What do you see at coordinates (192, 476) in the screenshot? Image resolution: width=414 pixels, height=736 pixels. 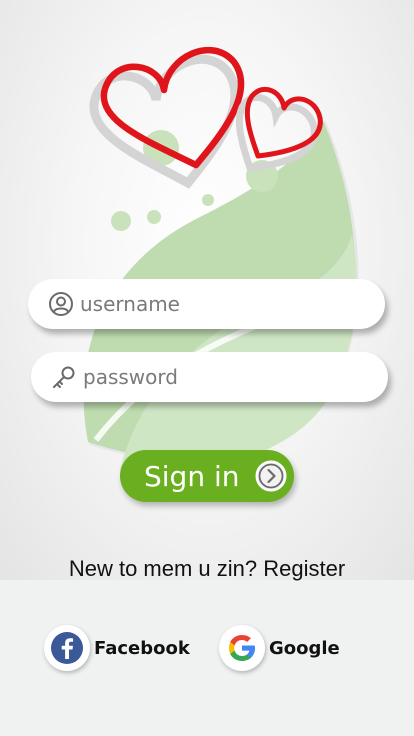 I see `sign-in-label: Sign in` at bounding box center [192, 476].